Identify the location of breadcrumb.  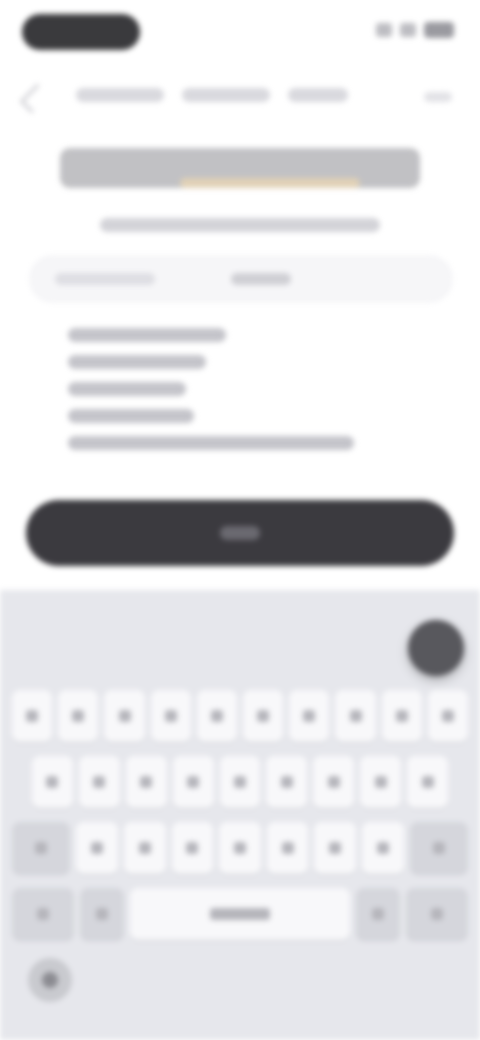
(212, 95).